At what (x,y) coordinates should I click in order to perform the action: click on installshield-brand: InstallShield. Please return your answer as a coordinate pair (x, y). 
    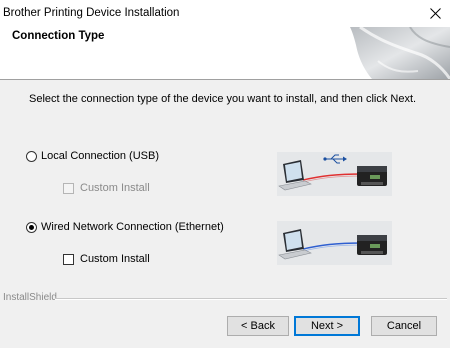
    Looking at the image, I should click on (30, 297).